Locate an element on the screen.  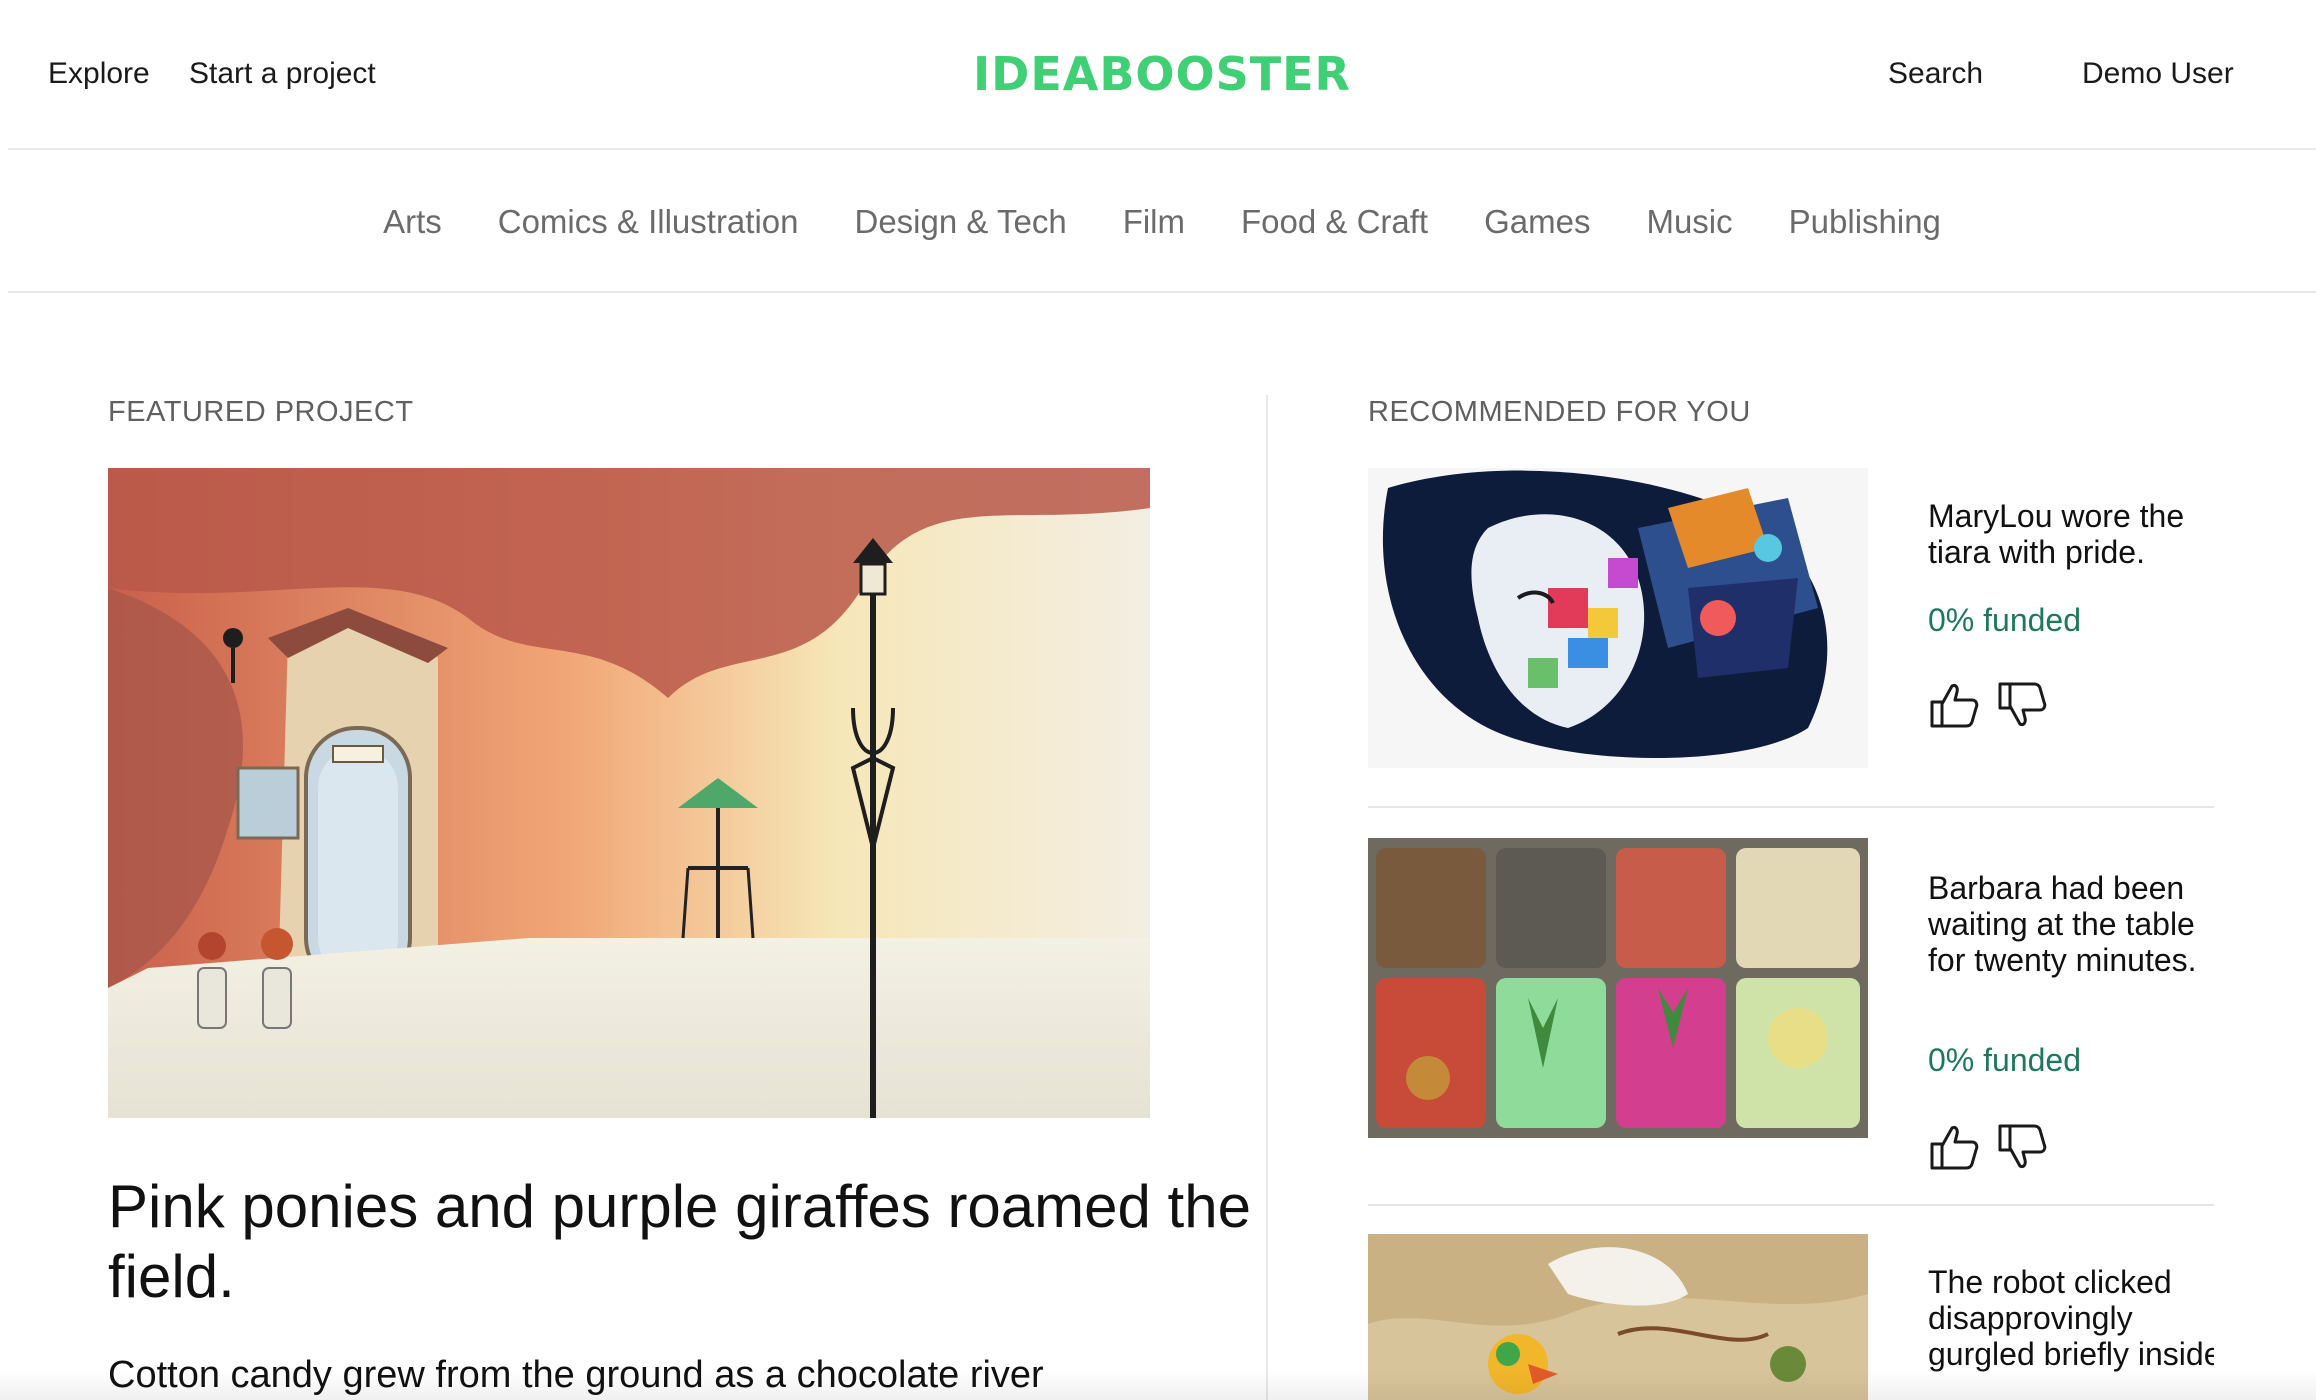
search-link: Search is located at coordinates (1935, 74).